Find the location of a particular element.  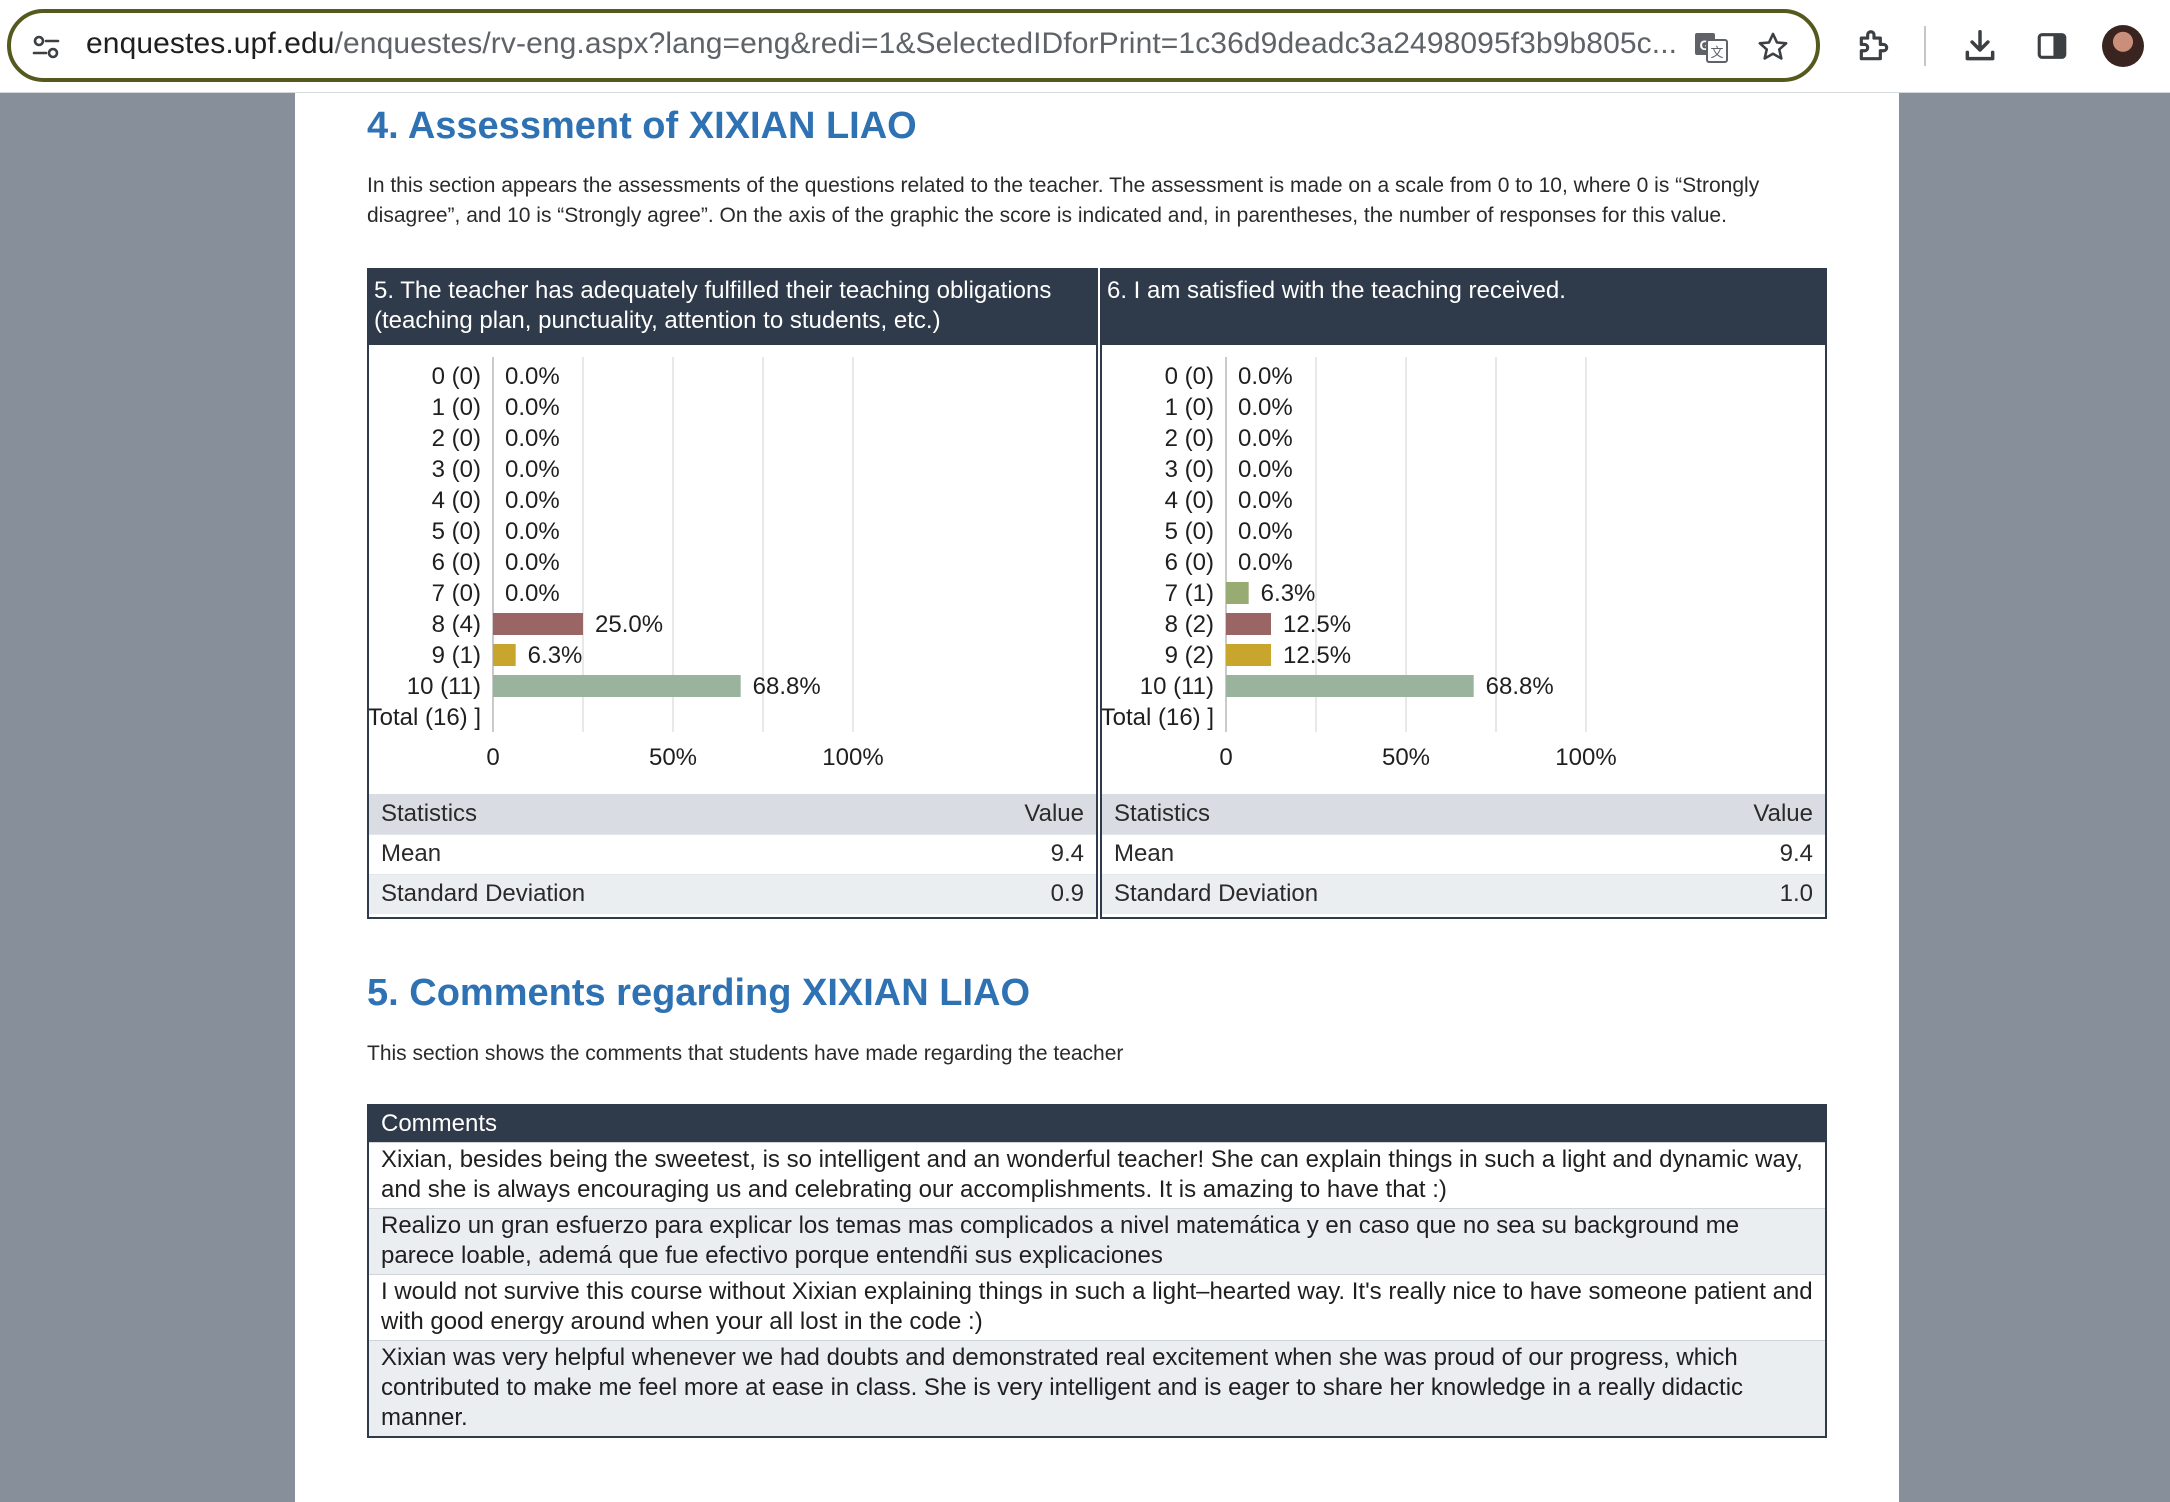

stats-value: 1.0 is located at coordinates (1728, 893).